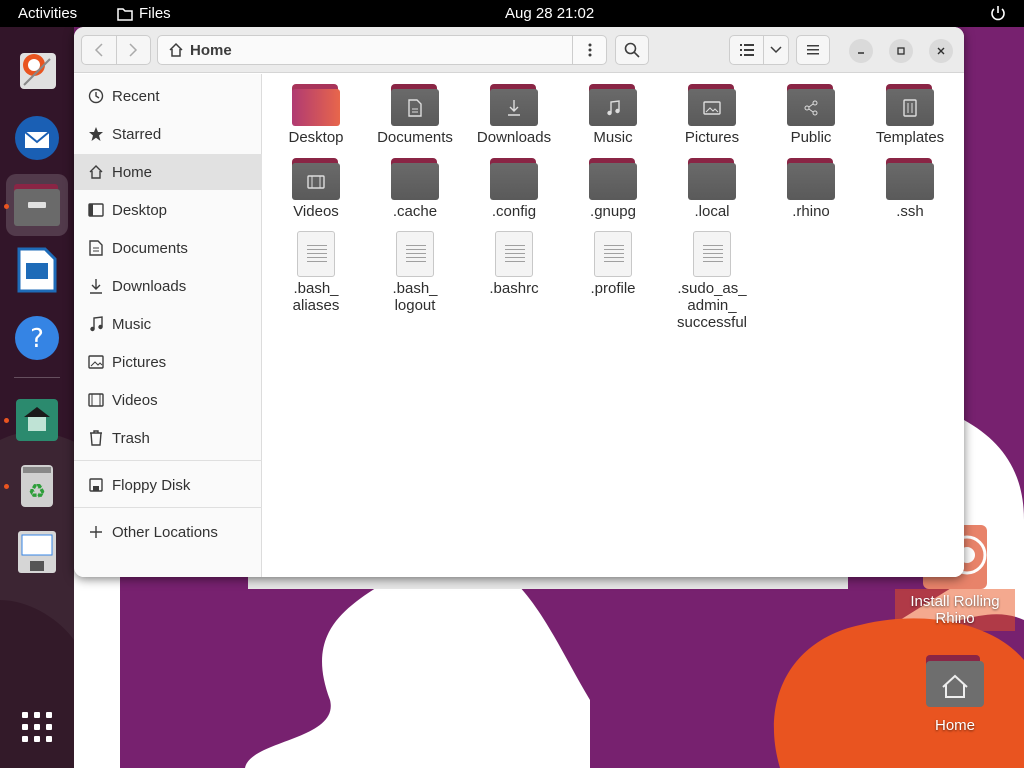  Describe the element at coordinates (96, 532) in the screenshot. I see `plus-icon` at that location.